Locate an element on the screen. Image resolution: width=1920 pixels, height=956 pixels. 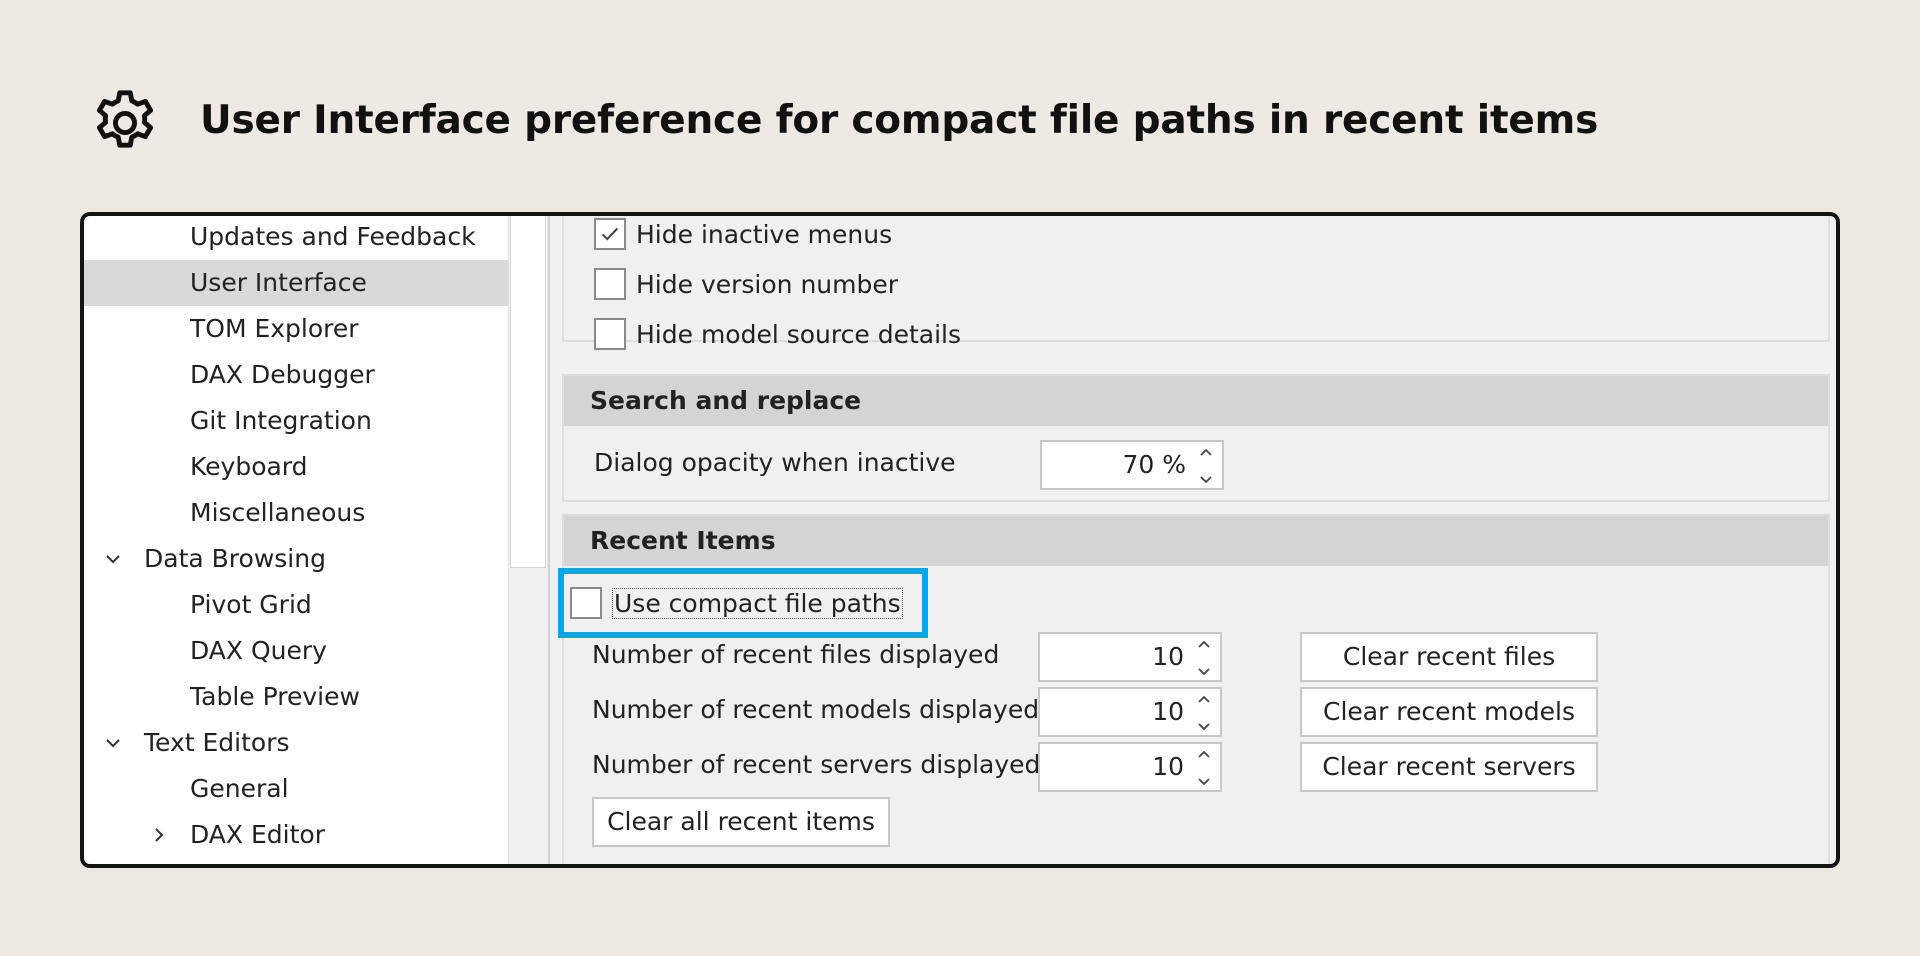
dialog-opacity-label: Dialog opacity when inactive is located at coordinates (775, 462).